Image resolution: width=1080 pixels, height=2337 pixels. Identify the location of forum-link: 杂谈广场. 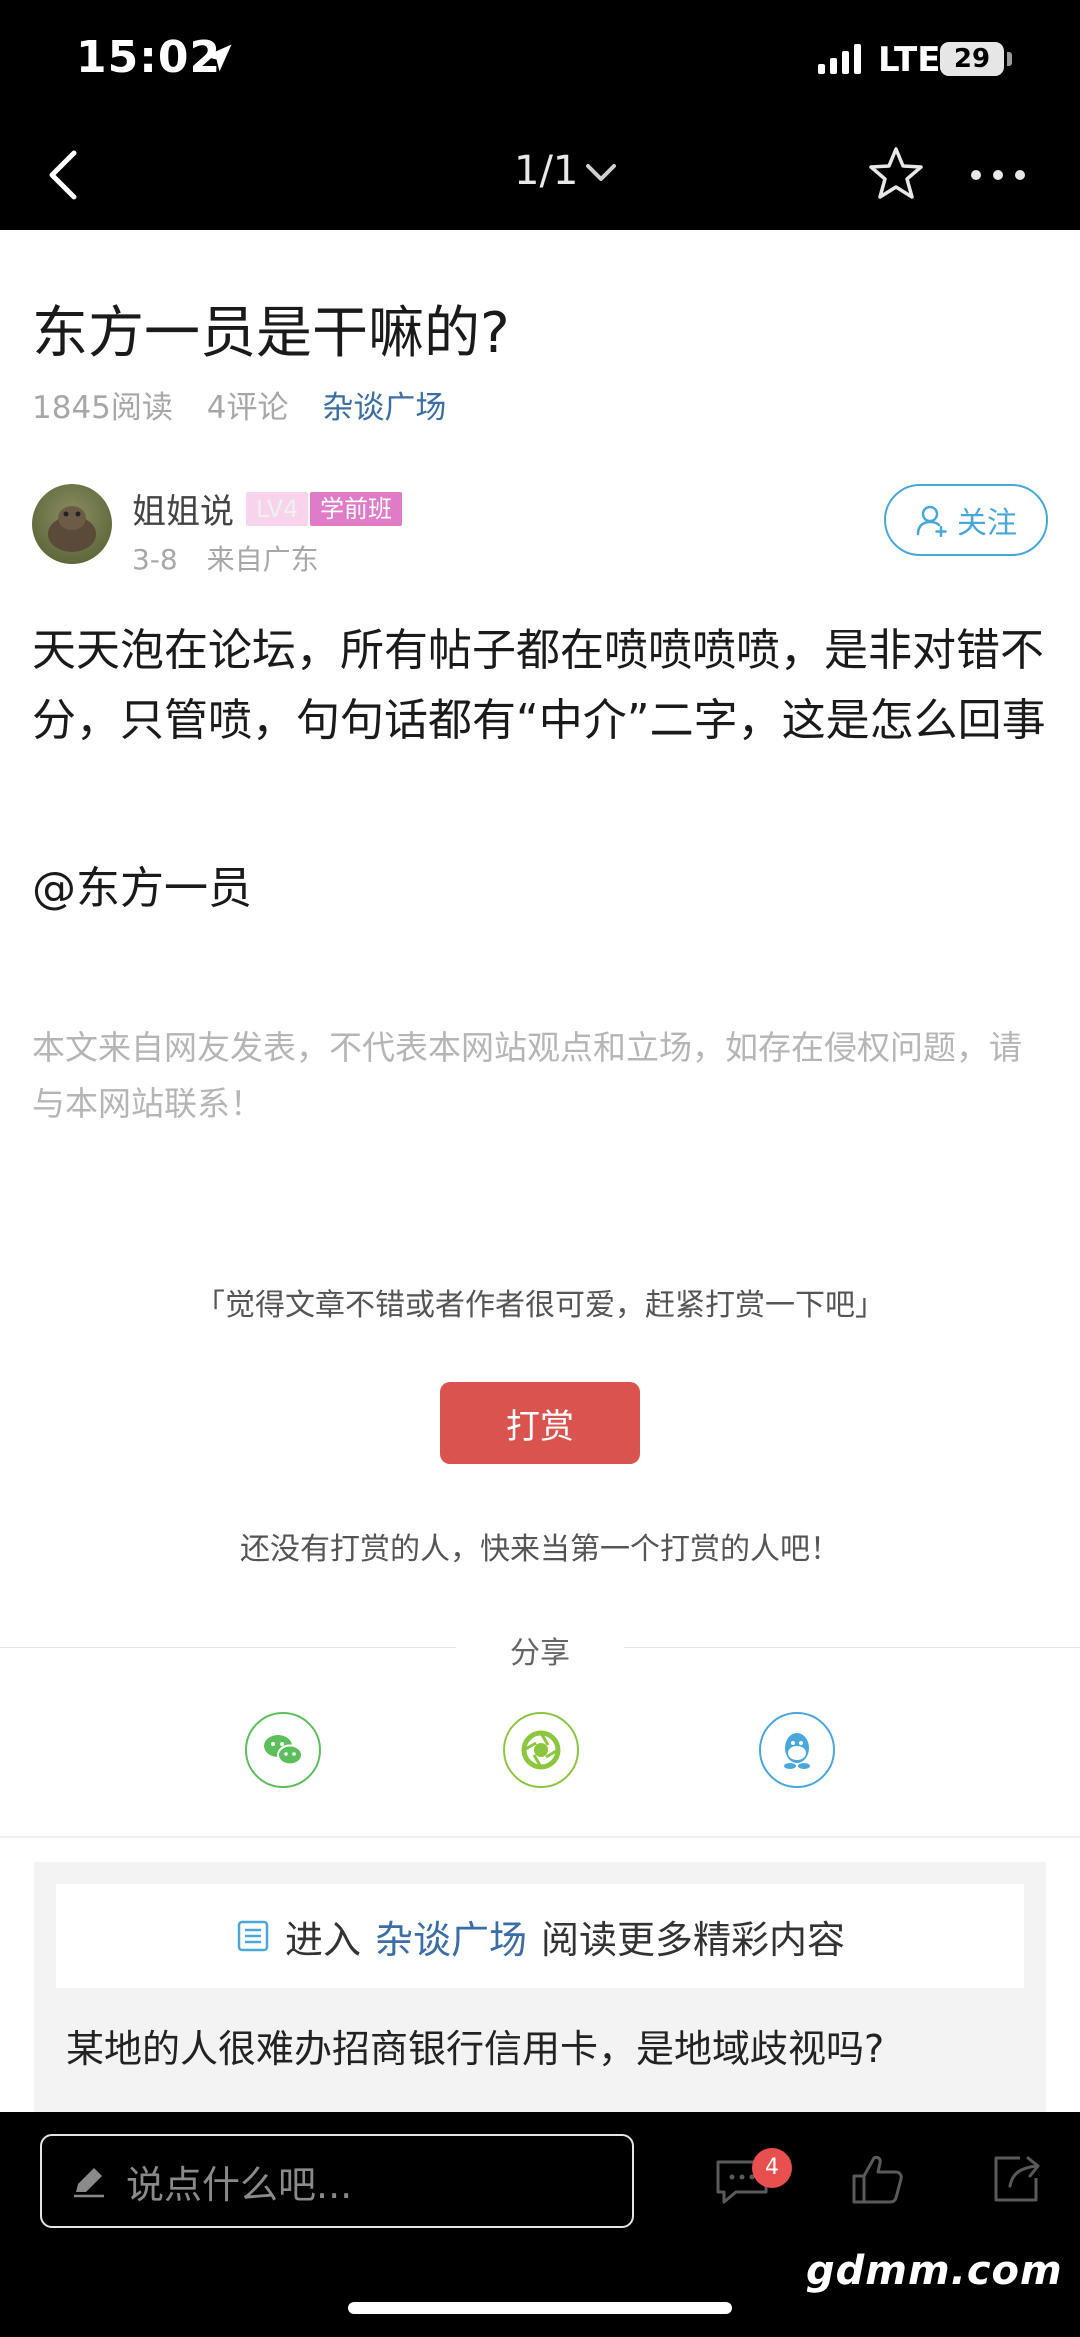
(384, 408).